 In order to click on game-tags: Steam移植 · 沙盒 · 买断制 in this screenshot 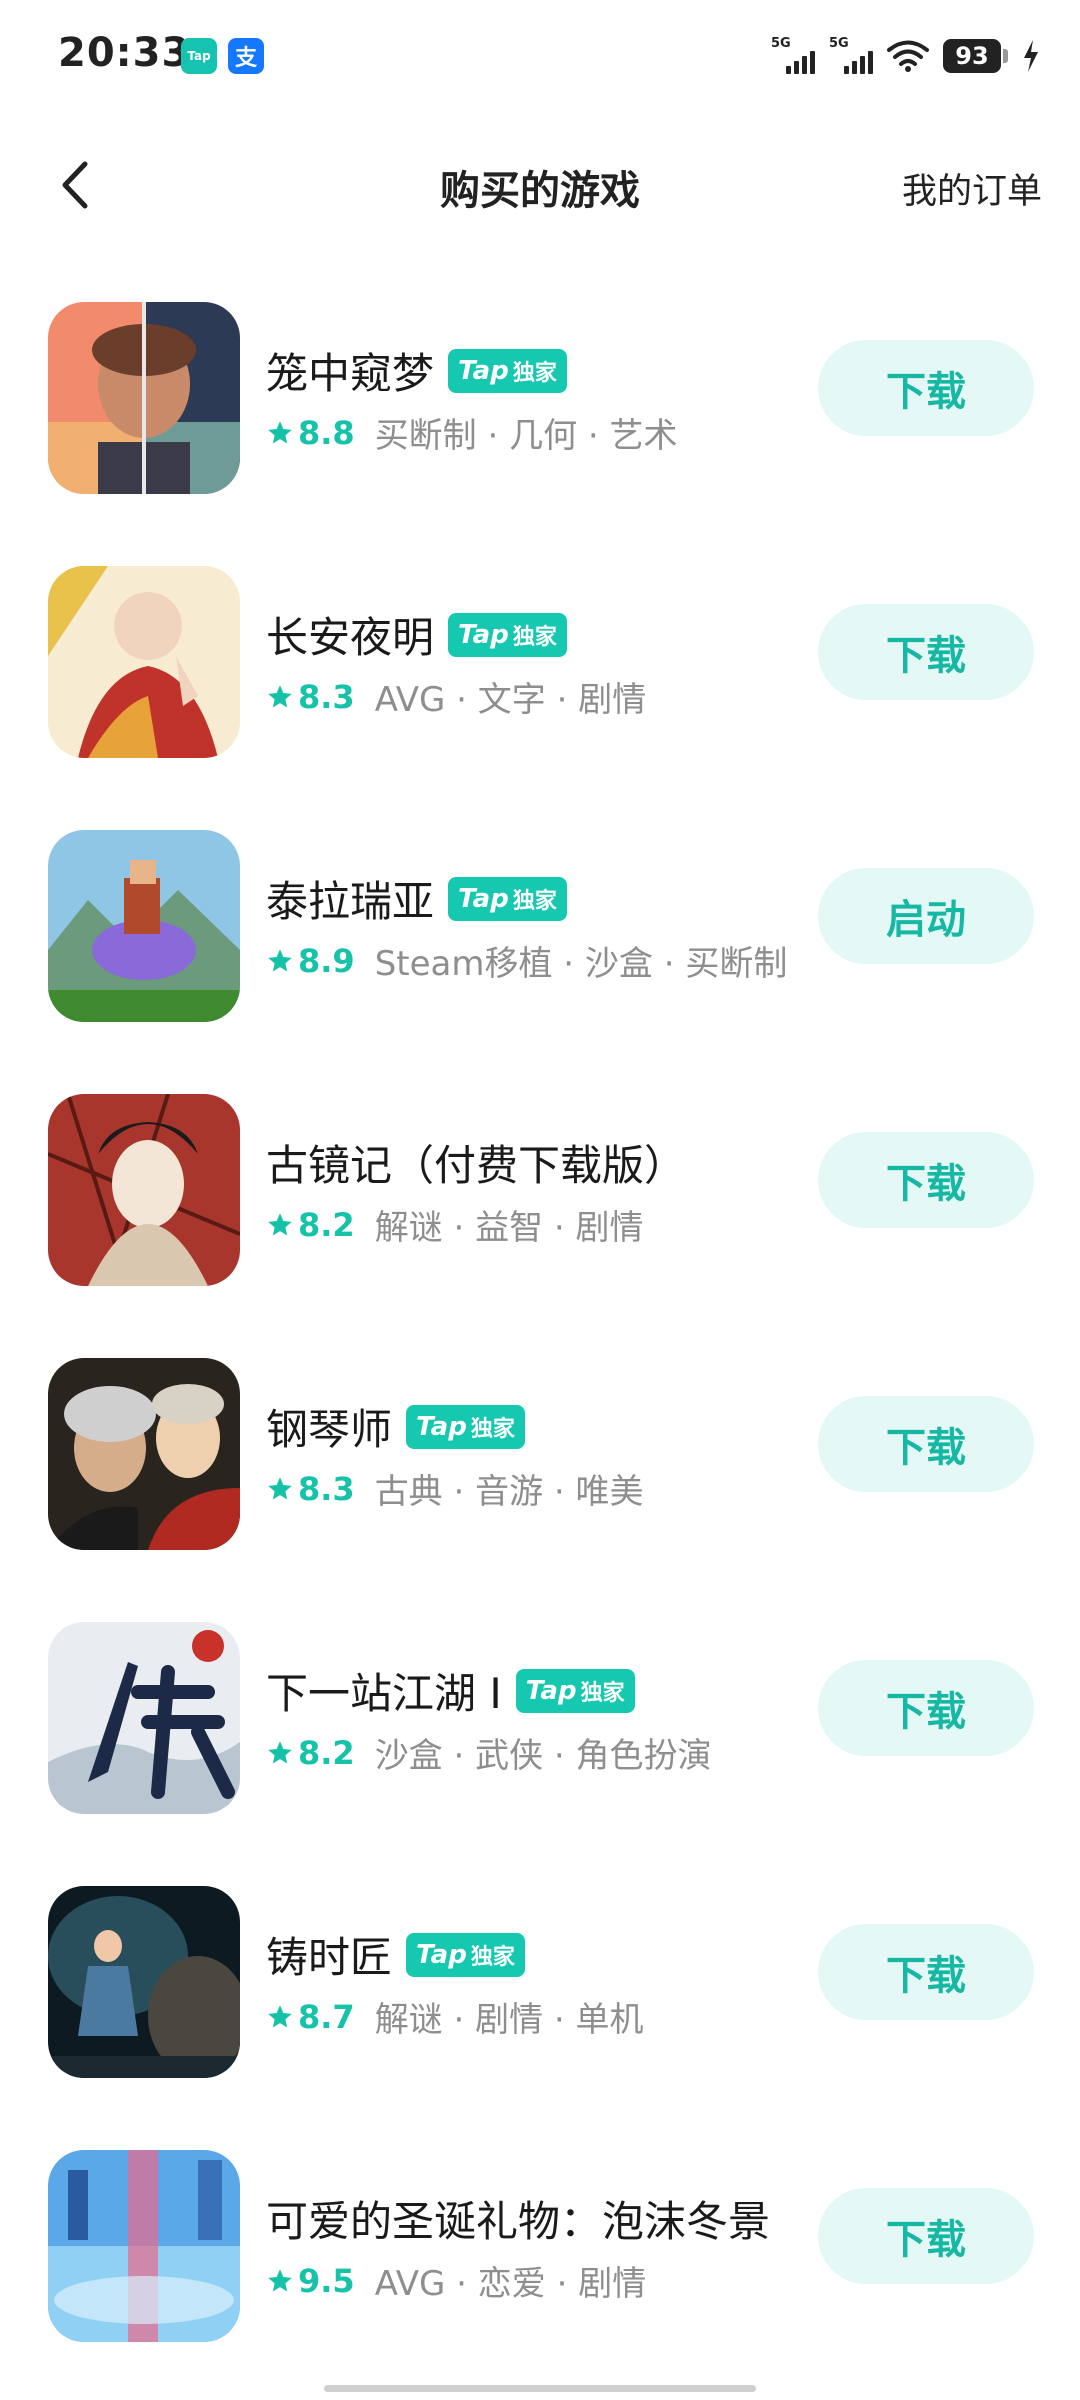, I will do `click(581, 964)`.